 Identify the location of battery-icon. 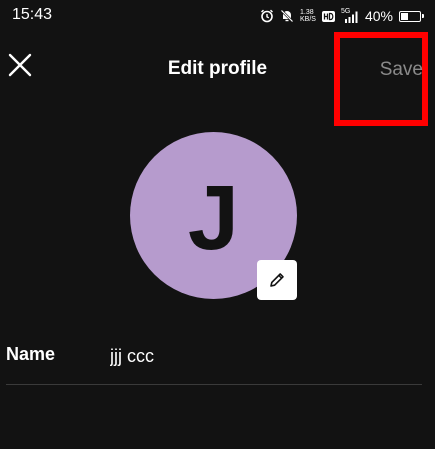
(411, 16).